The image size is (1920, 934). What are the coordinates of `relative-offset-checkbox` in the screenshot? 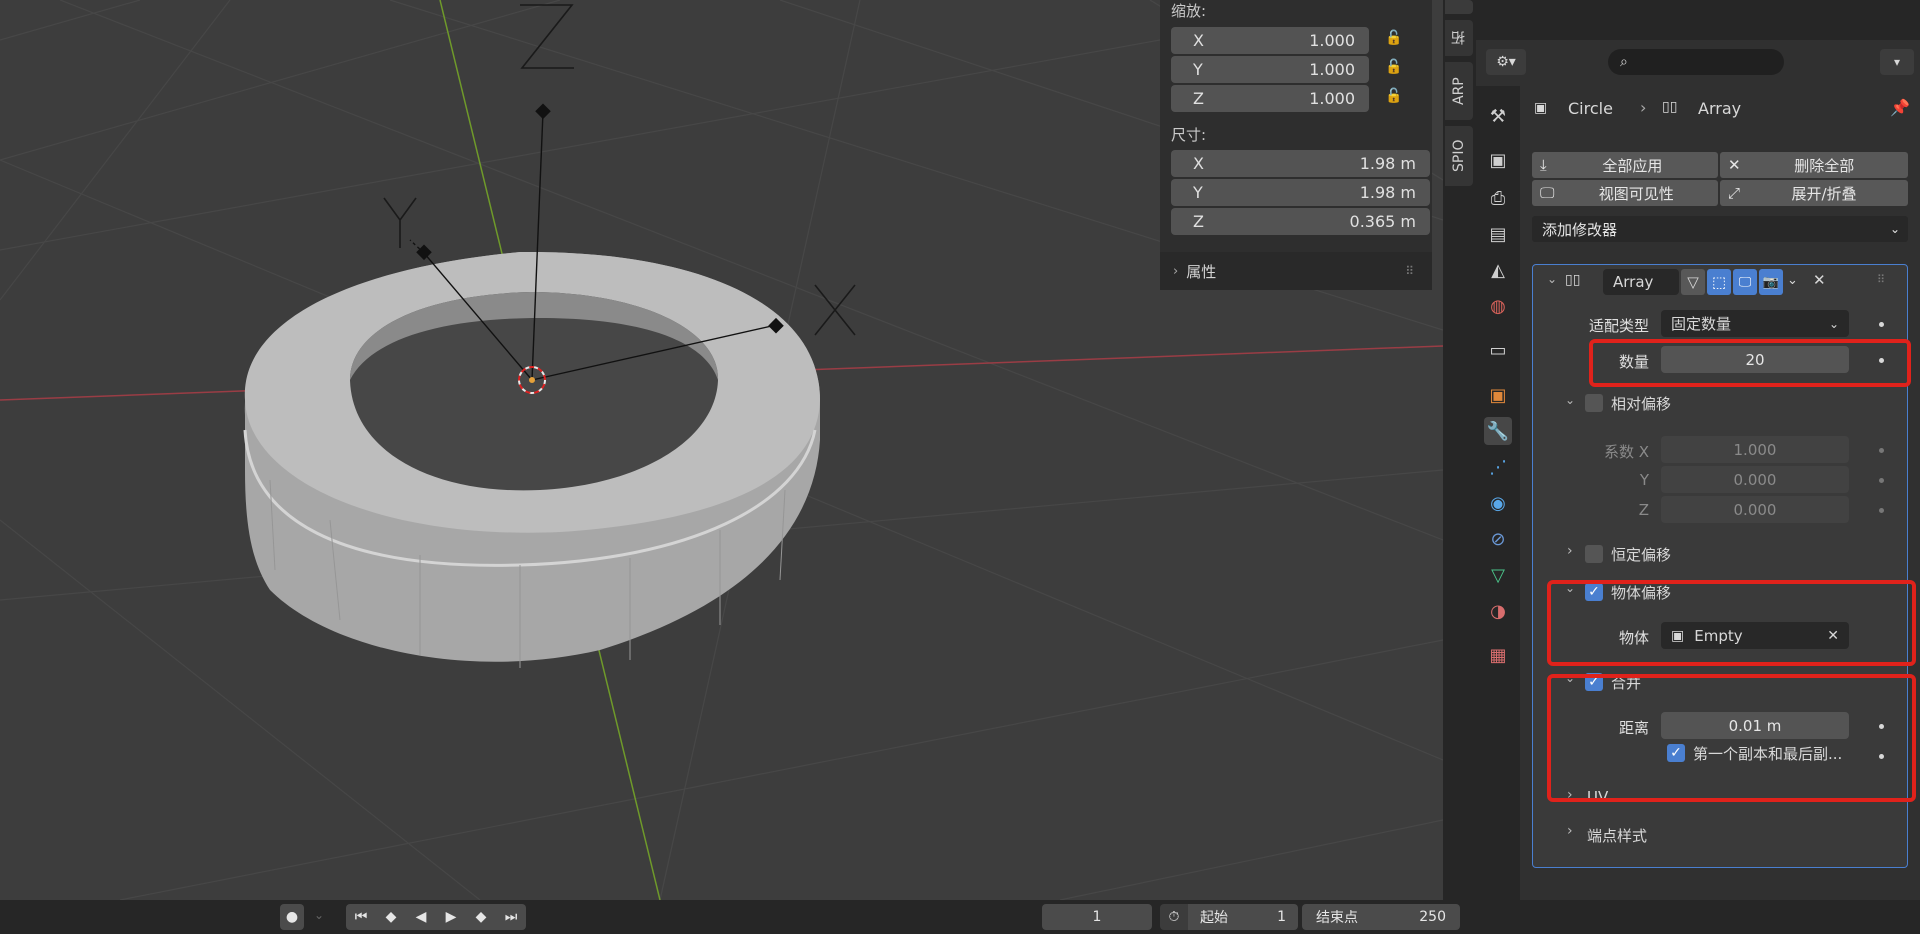 It's located at (1594, 403).